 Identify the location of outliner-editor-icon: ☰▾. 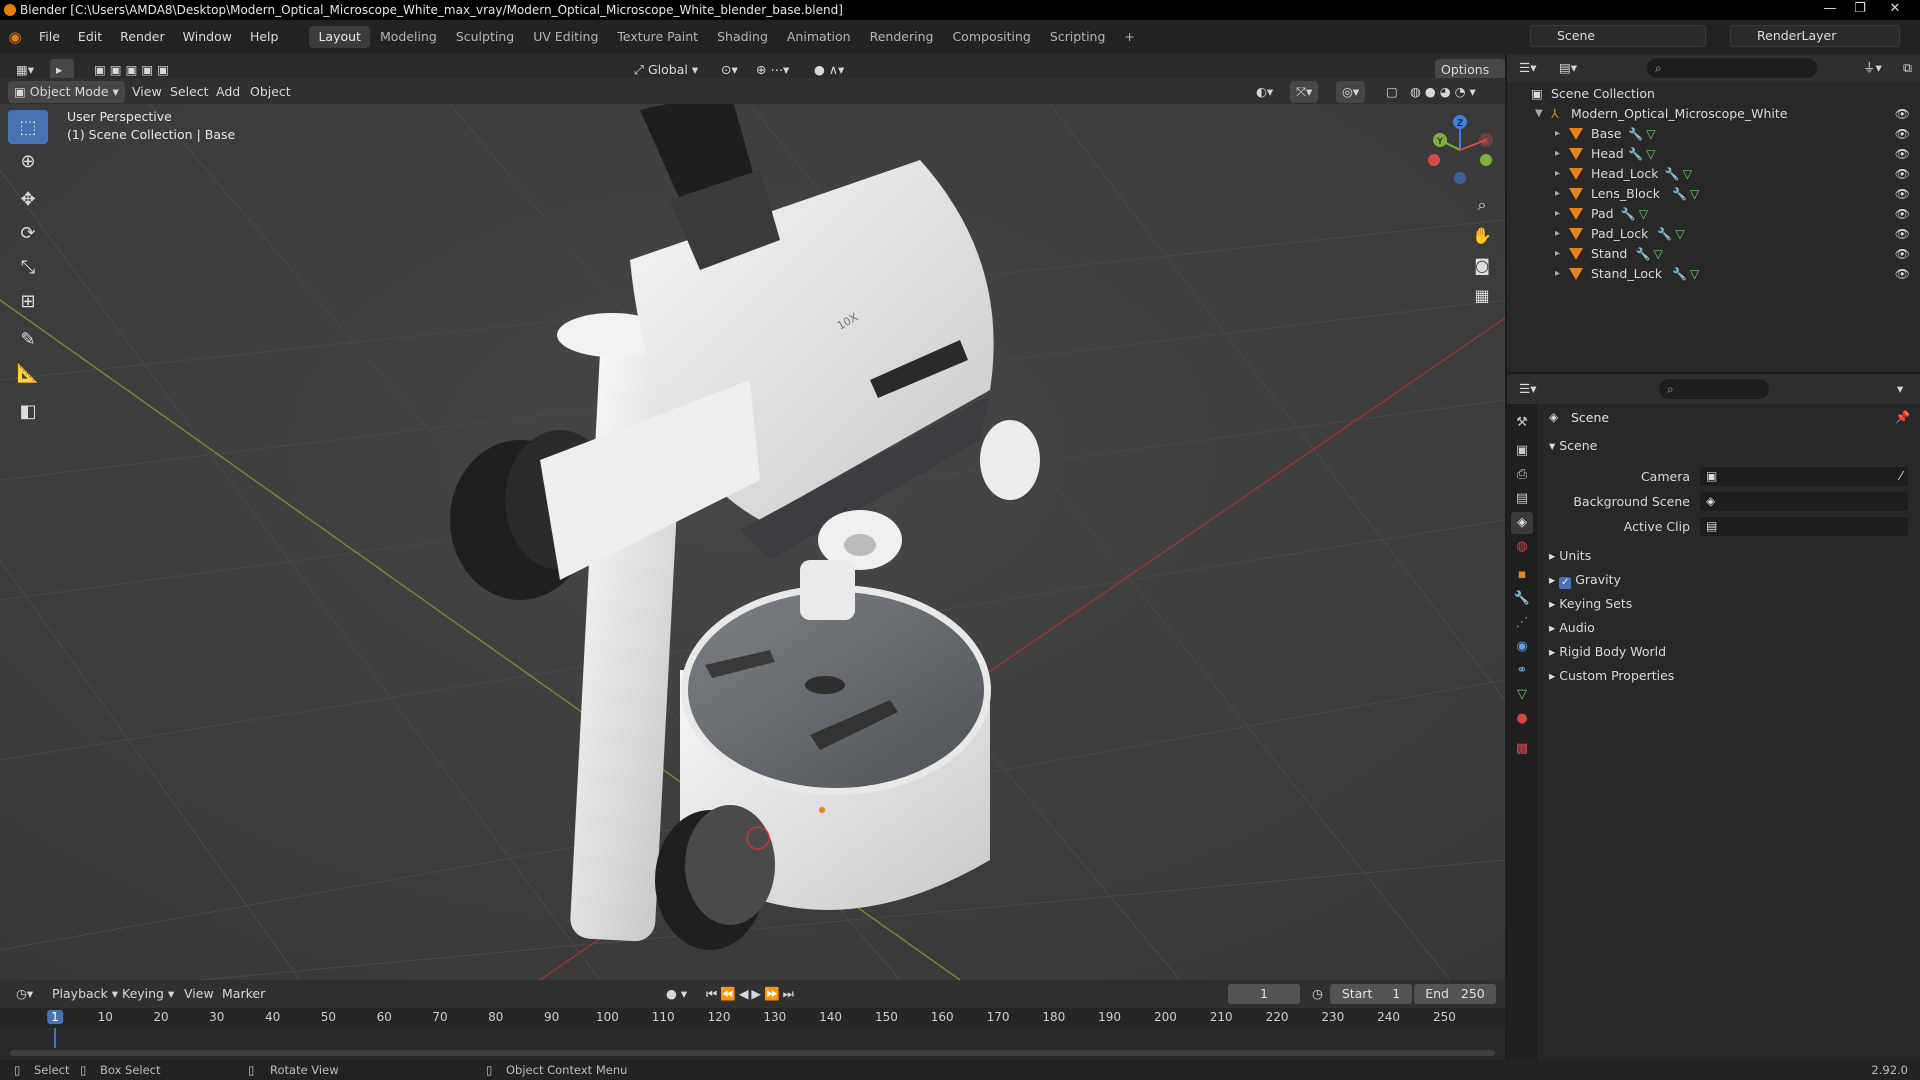
(1527, 68).